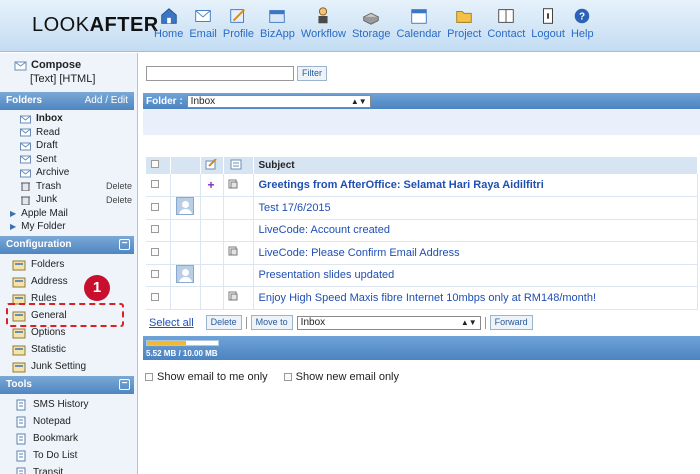 The width and height of the screenshot is (700, 474). What do you see at coordinates (277, 26) in the screenshot?
I see `nav-bizapp: BizApp` at bounding box center [277, 26].